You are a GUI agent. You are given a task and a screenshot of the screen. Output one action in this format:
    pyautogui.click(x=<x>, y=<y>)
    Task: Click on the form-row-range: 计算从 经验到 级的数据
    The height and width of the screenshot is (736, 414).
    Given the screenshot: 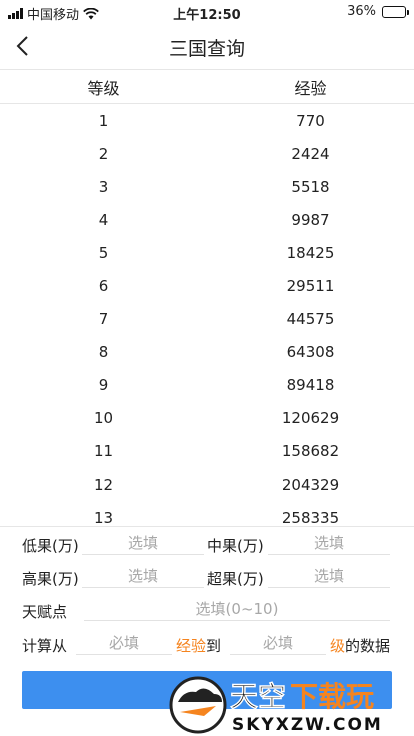 What is the action you would take?
    pyautogui.click(x=207, y=643)
    